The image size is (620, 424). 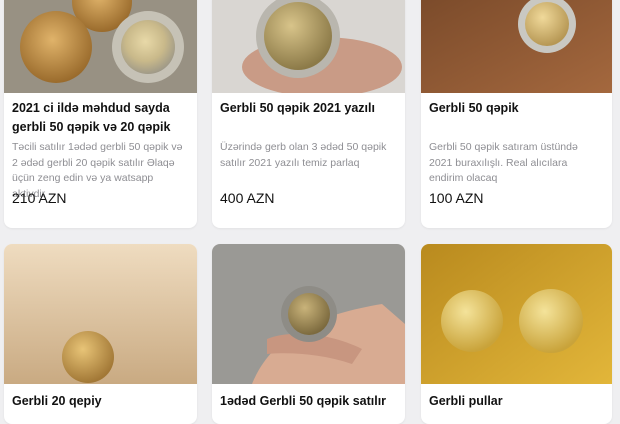 I want to click on listing-title: Gerbli 50 qəpik 2021 yazılı, so click(x=307, y=108).